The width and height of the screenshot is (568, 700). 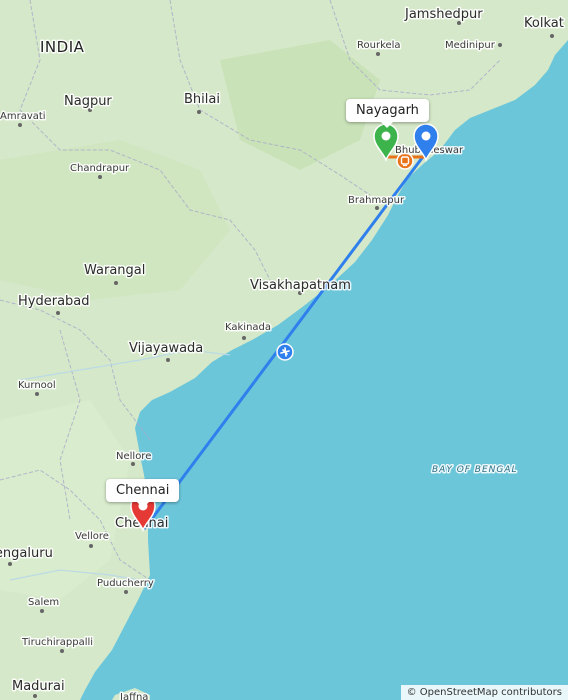 I want to click on place-label-jamshedpur: Jamshedpur, so click(x=443, y=14).